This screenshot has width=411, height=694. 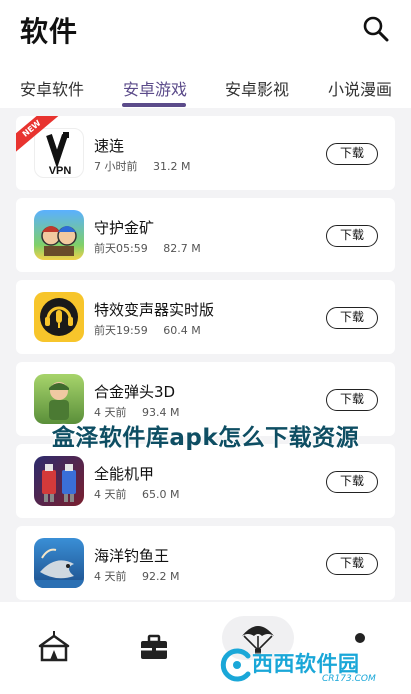 What do you see at coordinates (132, 556) in the screenshot?
I see `app-name: 海洋钓鱼王` at bounding box center [132, 556].